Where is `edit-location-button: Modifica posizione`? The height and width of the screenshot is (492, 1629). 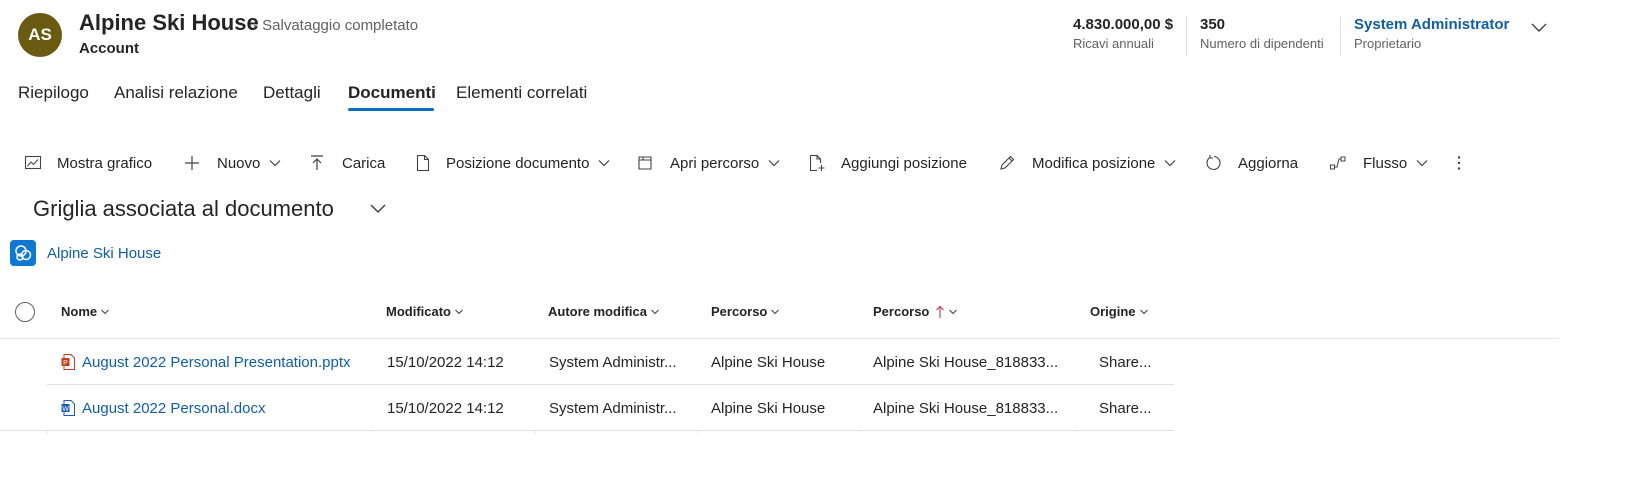
edit-location-button: Modifica posizione is located at coordinates (1087, 163).